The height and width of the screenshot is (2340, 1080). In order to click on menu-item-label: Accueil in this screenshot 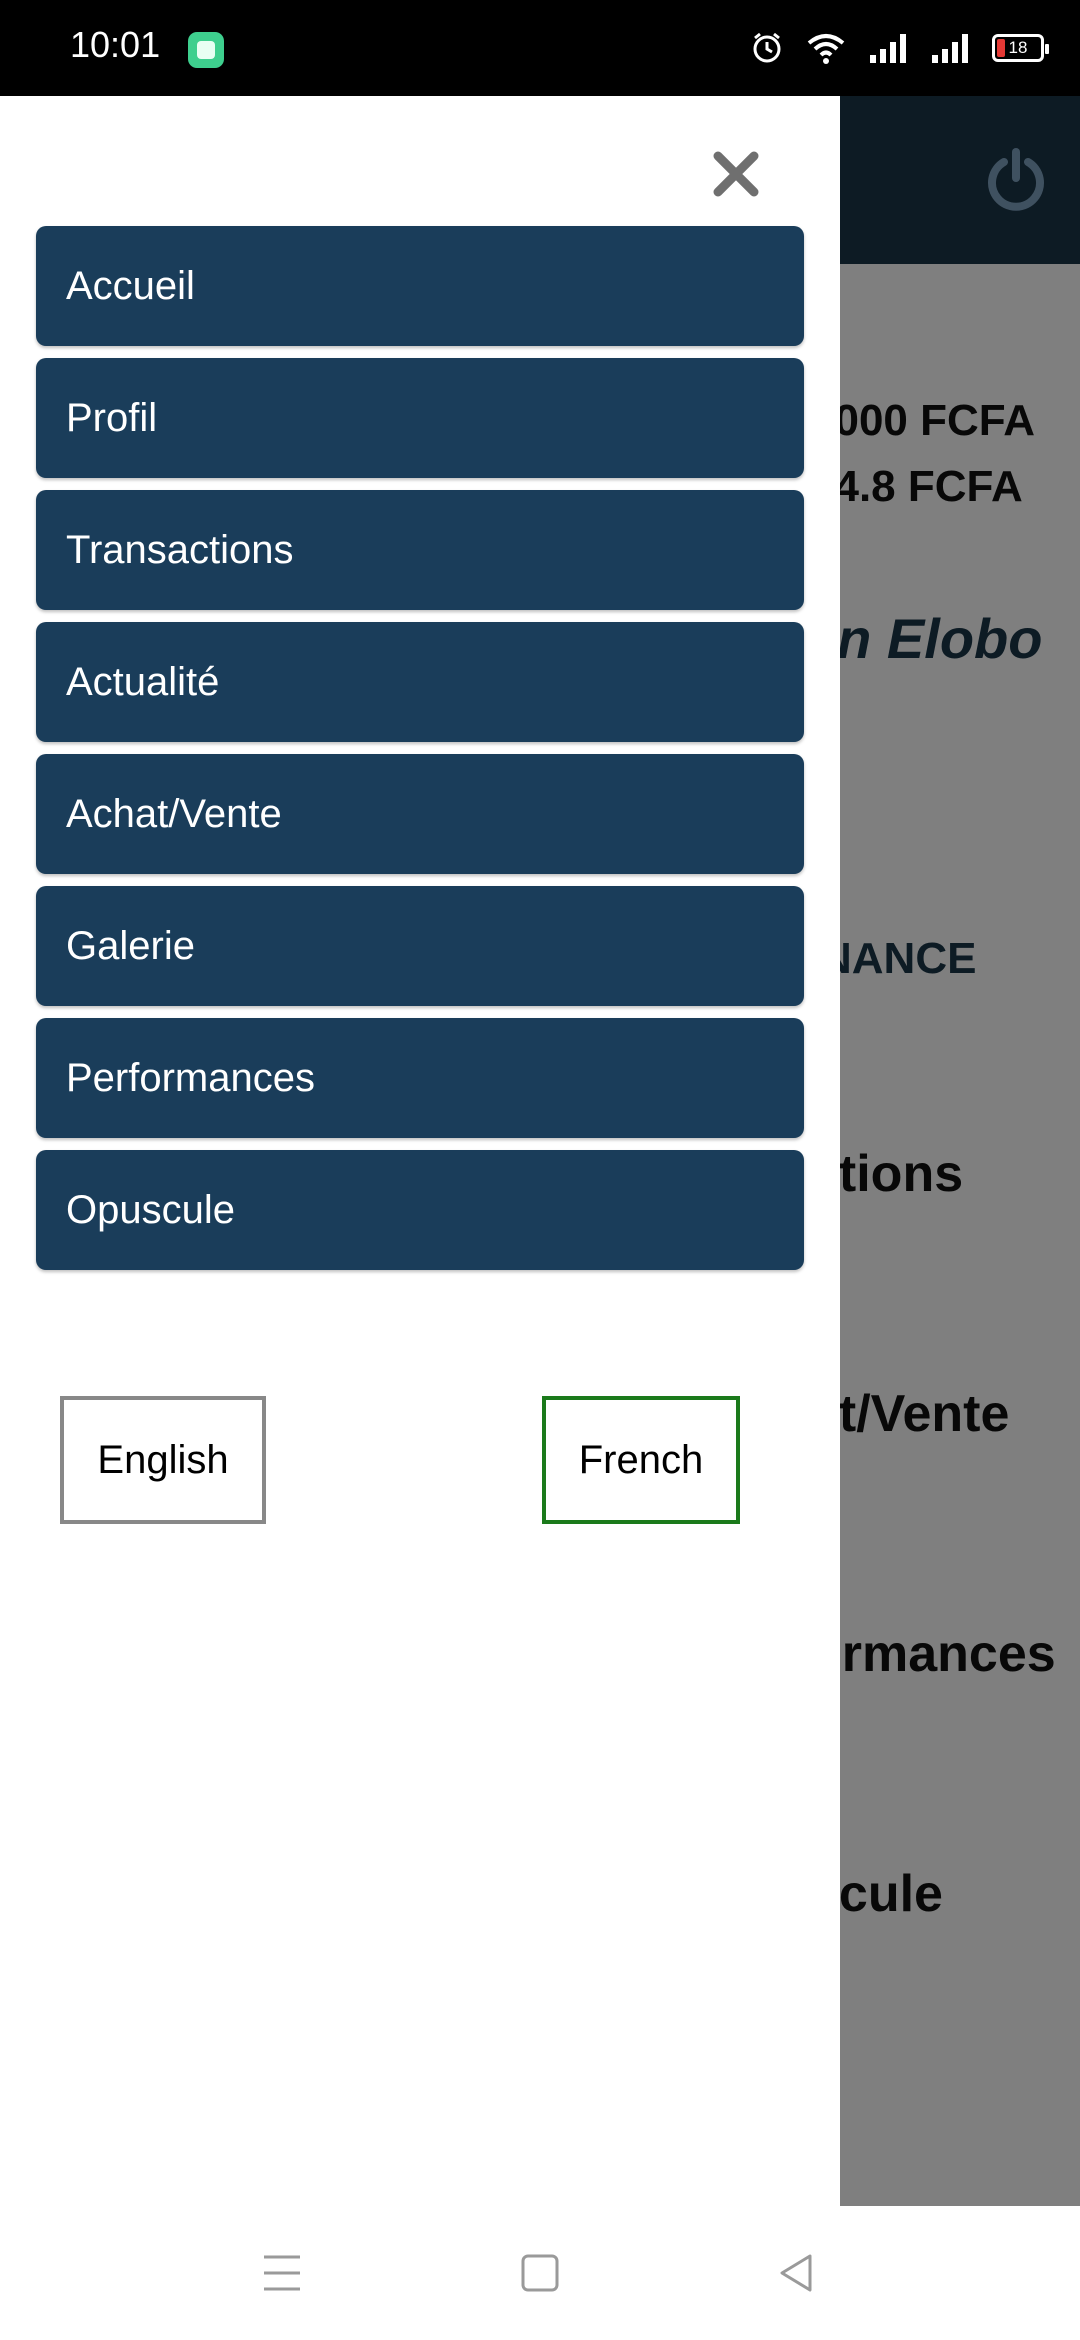, I will do `click(130, 285)`.